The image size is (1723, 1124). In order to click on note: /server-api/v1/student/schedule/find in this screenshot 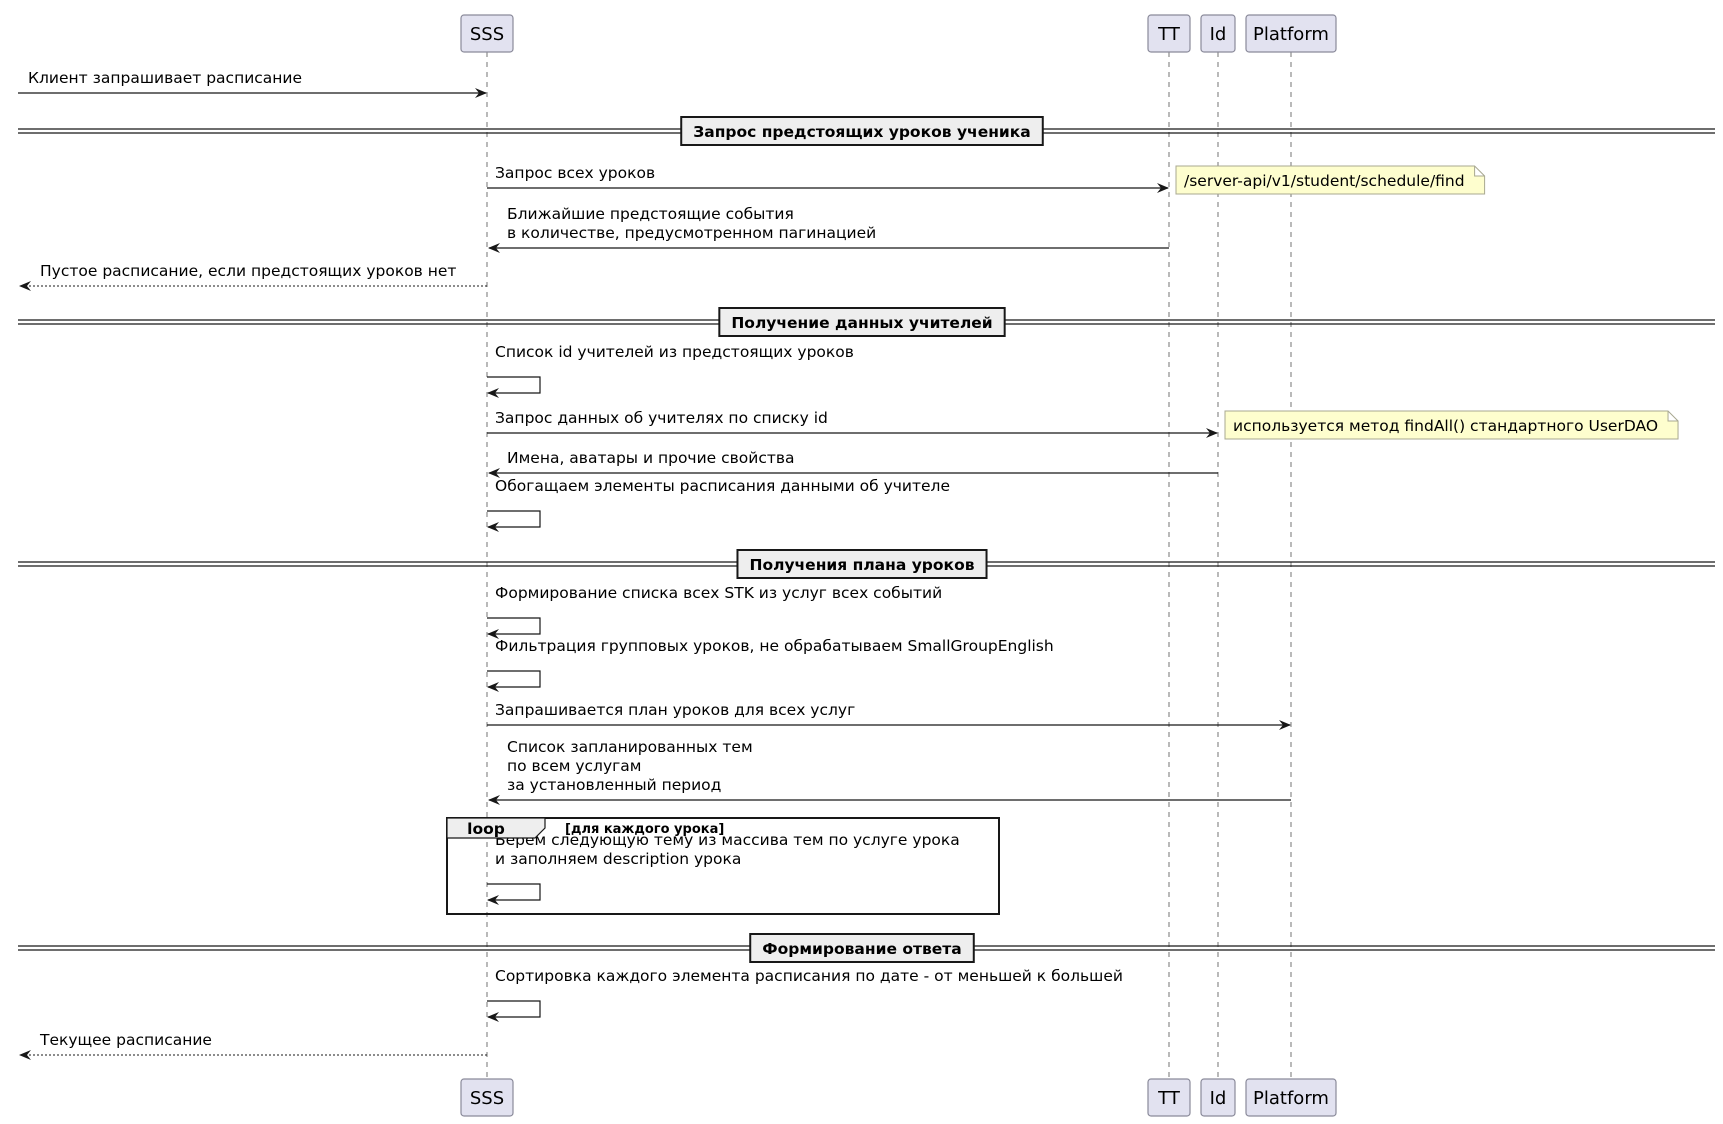, I will do `click(1330, 180)`.